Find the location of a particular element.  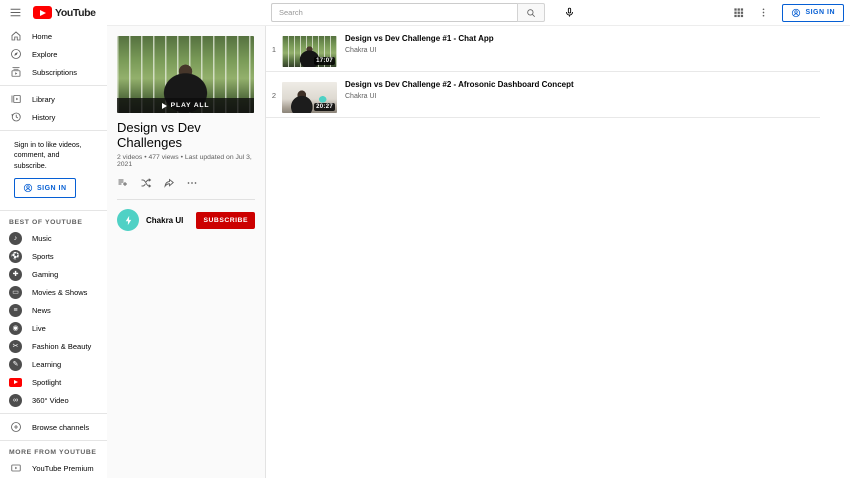

sidebar-item-youtube-premium: YouTube Premium is located at coordinates (53, 468).